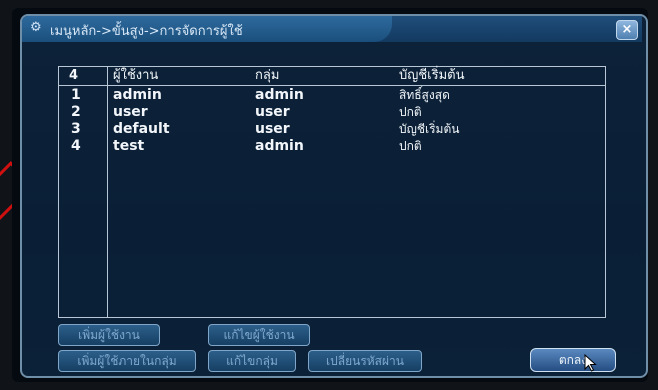 The width and height of the screenshot is (658, 390). What do you see at coordinates (332, 76) in the screenshot?
I see `table-header: 4 ผู้ใช้งาน กลุ่ม บัญชีเริ่มต้น` at bounding box center [332, 76].